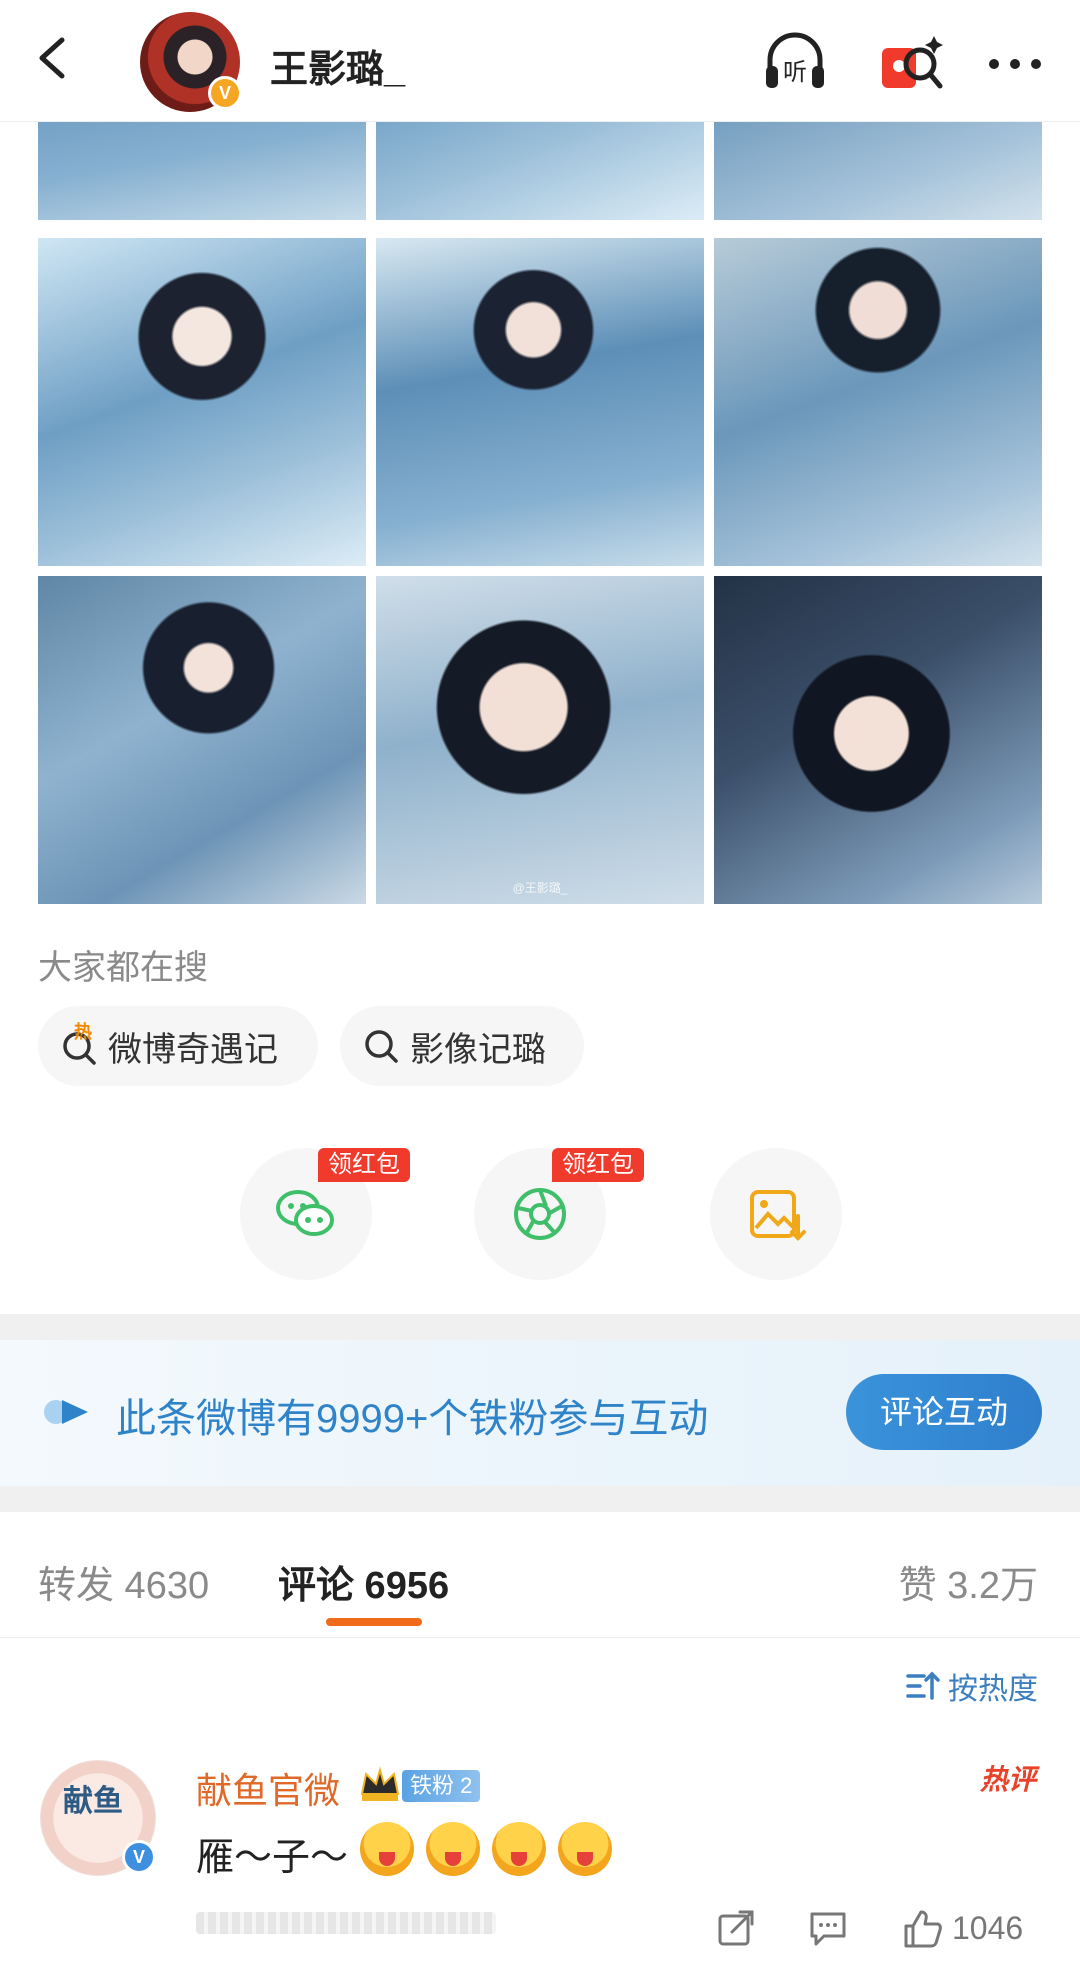 The width and height of the screenshot is (1080, 1975). What do you see at coordinates (382, 1046) in the screenshot?
I see `search-icon` at bounding box center [382, 1046].